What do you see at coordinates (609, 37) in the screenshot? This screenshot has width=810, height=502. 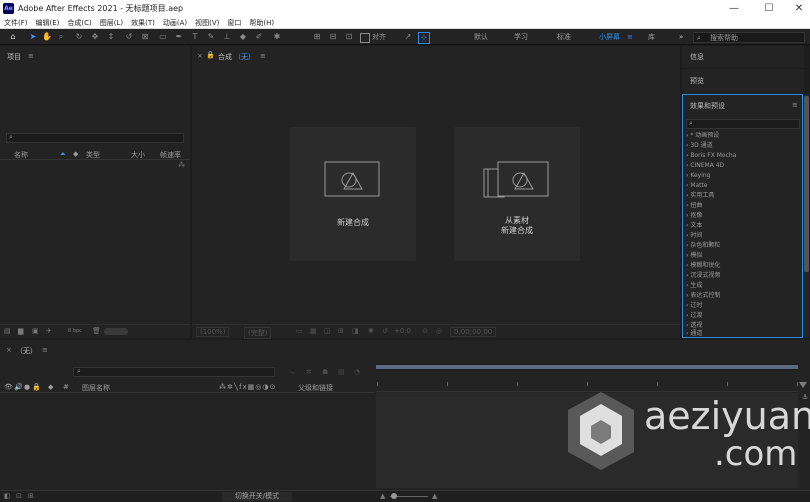 I see `workspace-small-screen: 小屏幕` at bounding box center [609, 37].